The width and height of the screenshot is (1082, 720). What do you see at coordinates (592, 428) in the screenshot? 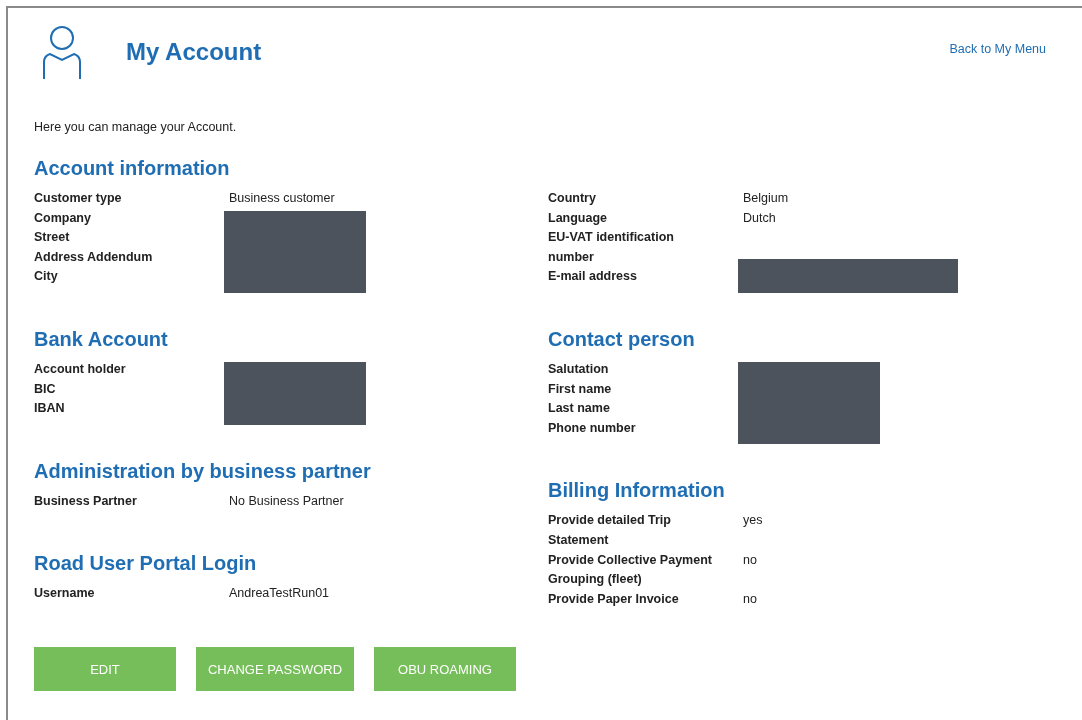
I see `field-label: Phone number` at bounding box center [592, 428].